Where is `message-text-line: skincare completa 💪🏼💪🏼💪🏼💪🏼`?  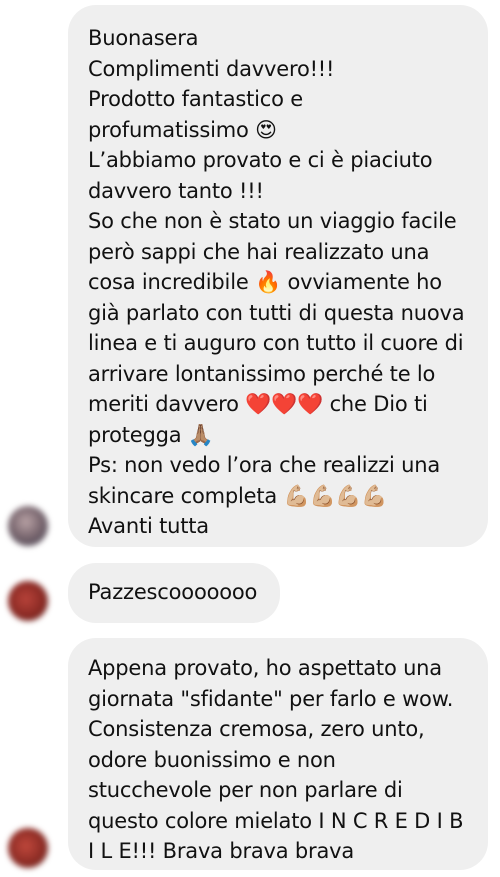
message-text-line: skincare completa 💪🏼💪🏼💪🏼💪🏼 is located at coordinates (238, 495).